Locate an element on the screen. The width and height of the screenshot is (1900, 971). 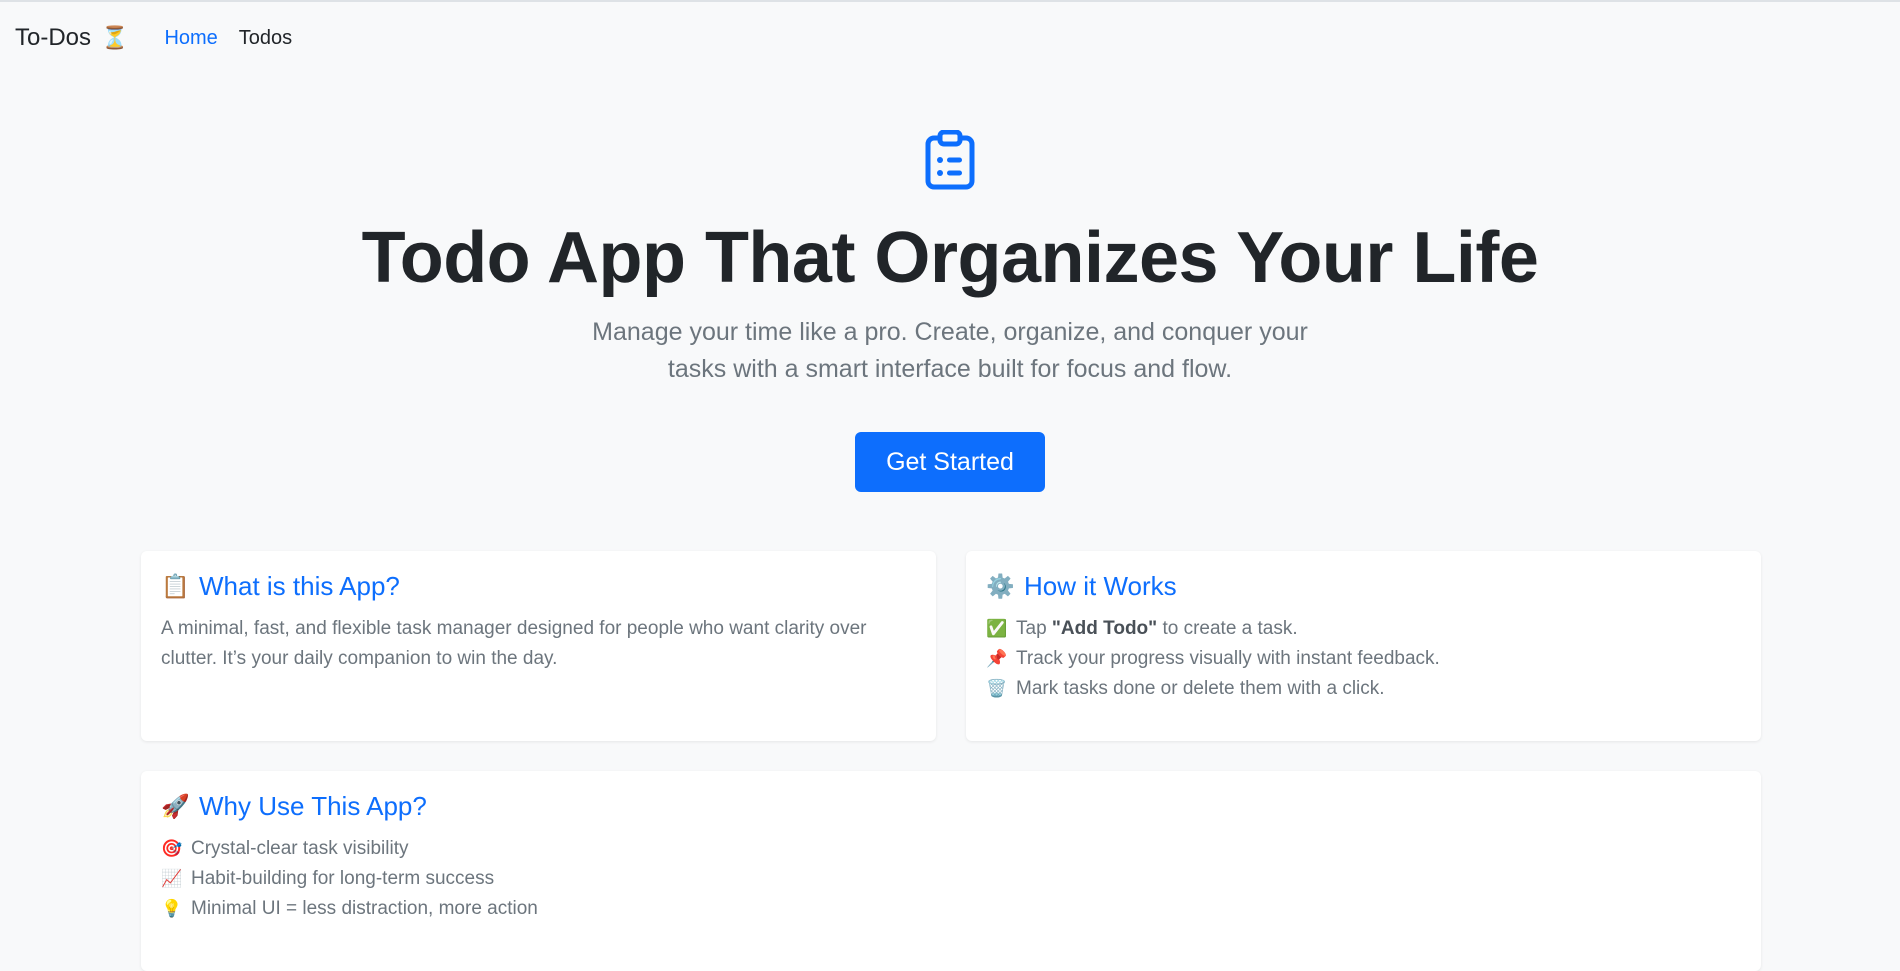
get-started-button: Get Started is located at coordinates (950, 462).